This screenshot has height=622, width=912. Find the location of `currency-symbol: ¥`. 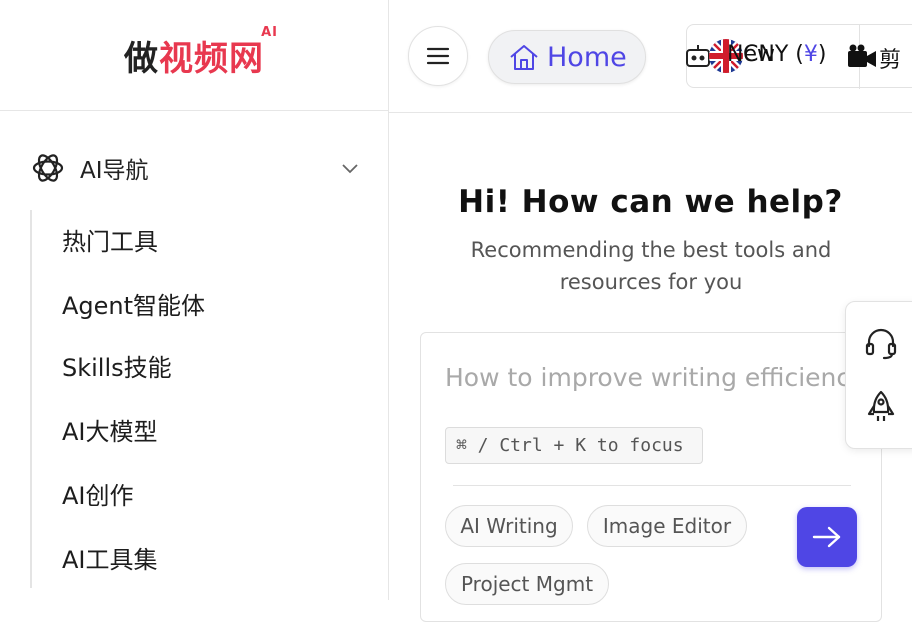

currency-symbol: ¥ is located at coordinates (810, 54).